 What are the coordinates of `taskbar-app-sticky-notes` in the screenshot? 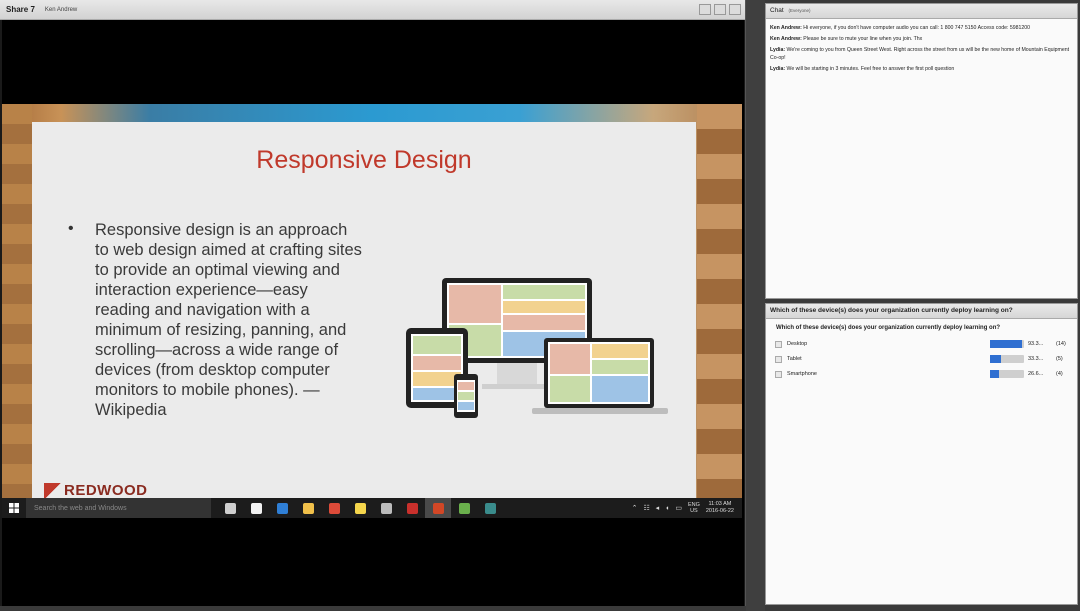 It's located at (360, 508).